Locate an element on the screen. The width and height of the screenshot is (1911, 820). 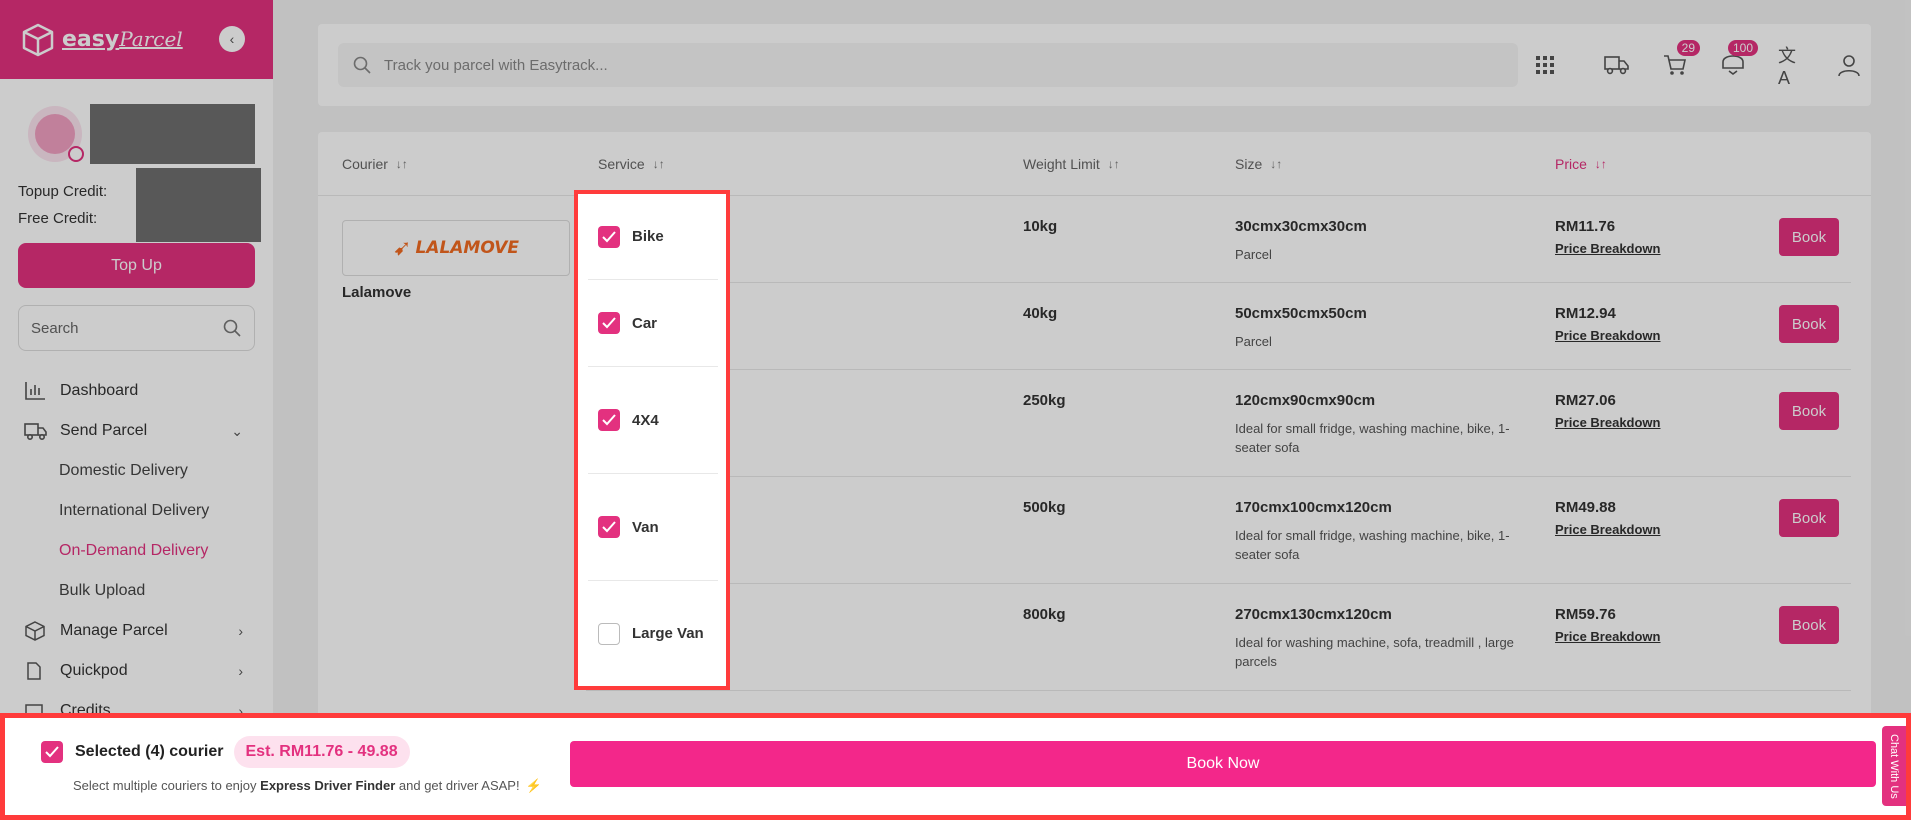
sidebar-search is located at coordinates (136, 328).